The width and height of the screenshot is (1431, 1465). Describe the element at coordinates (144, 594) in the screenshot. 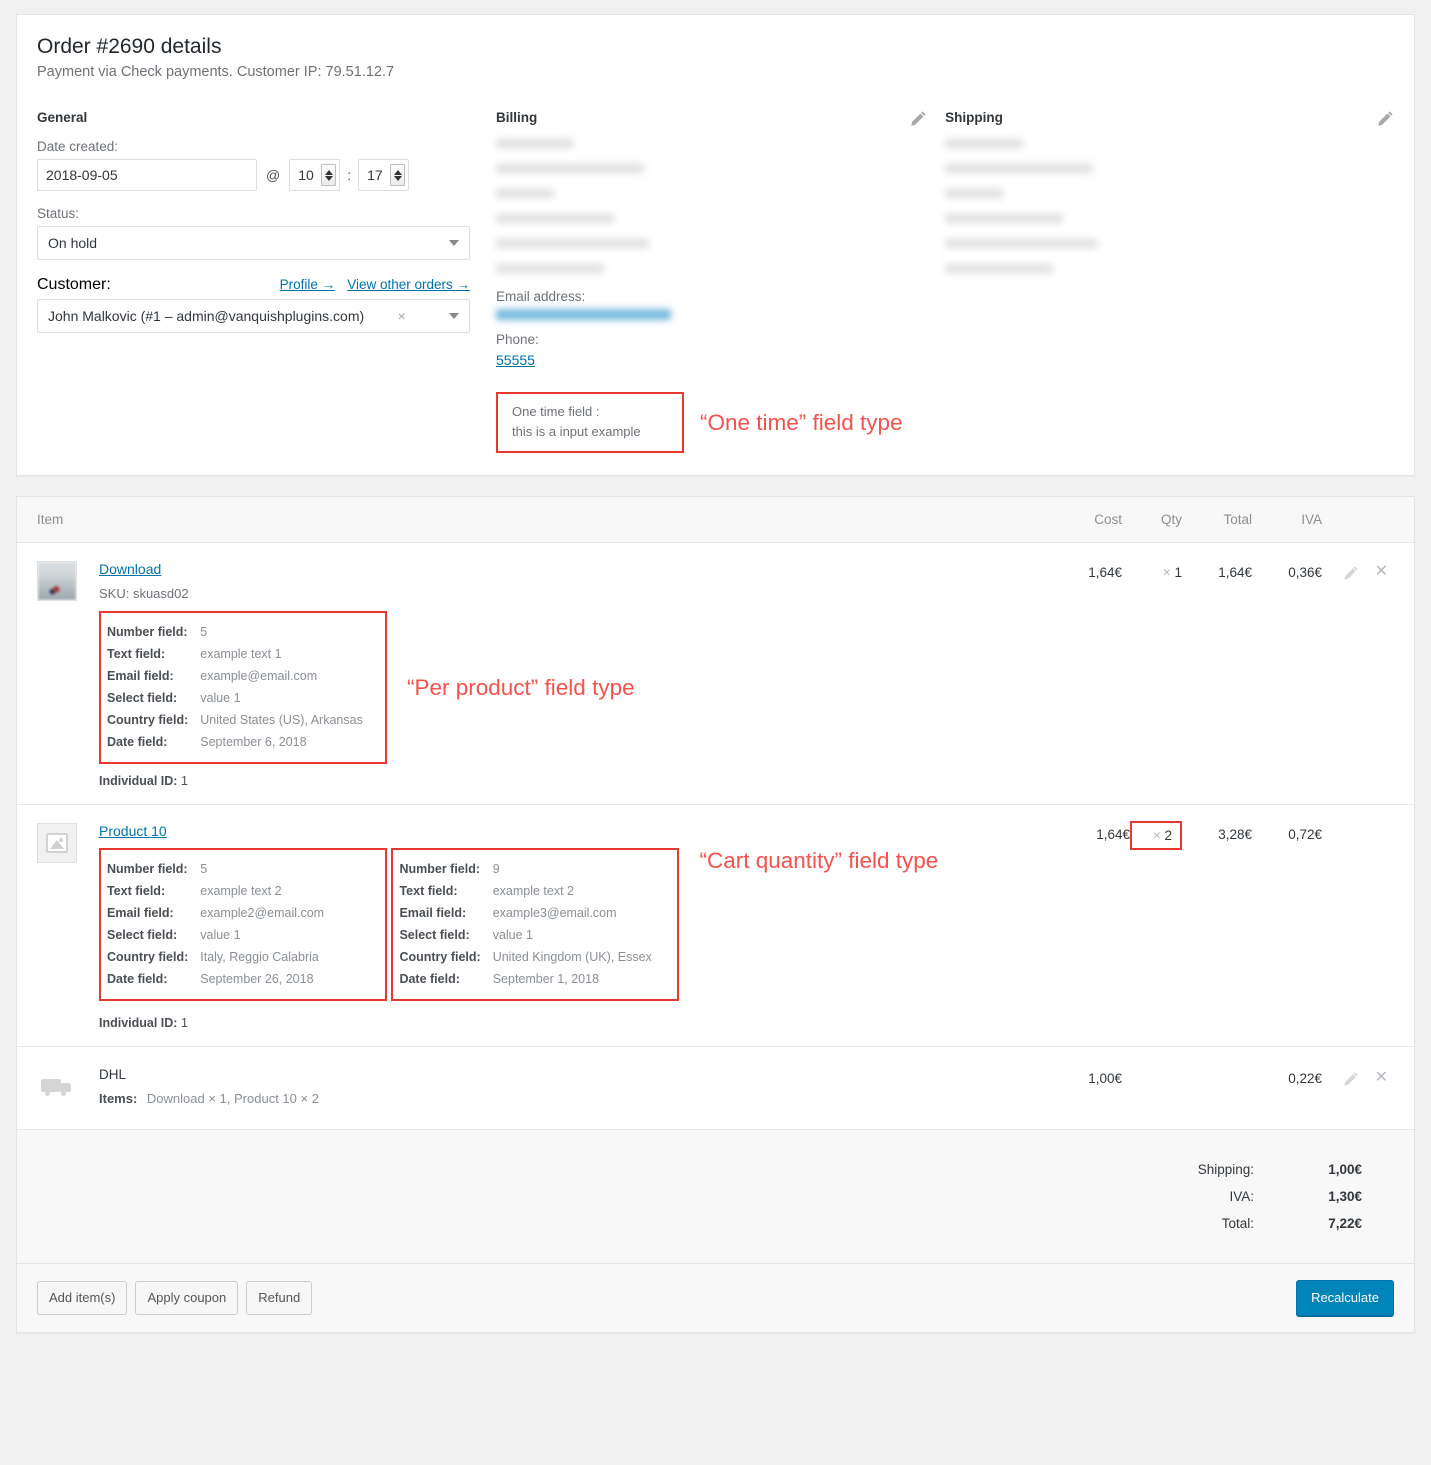

I see `product-sku: SKU: skuasd02` at that location.